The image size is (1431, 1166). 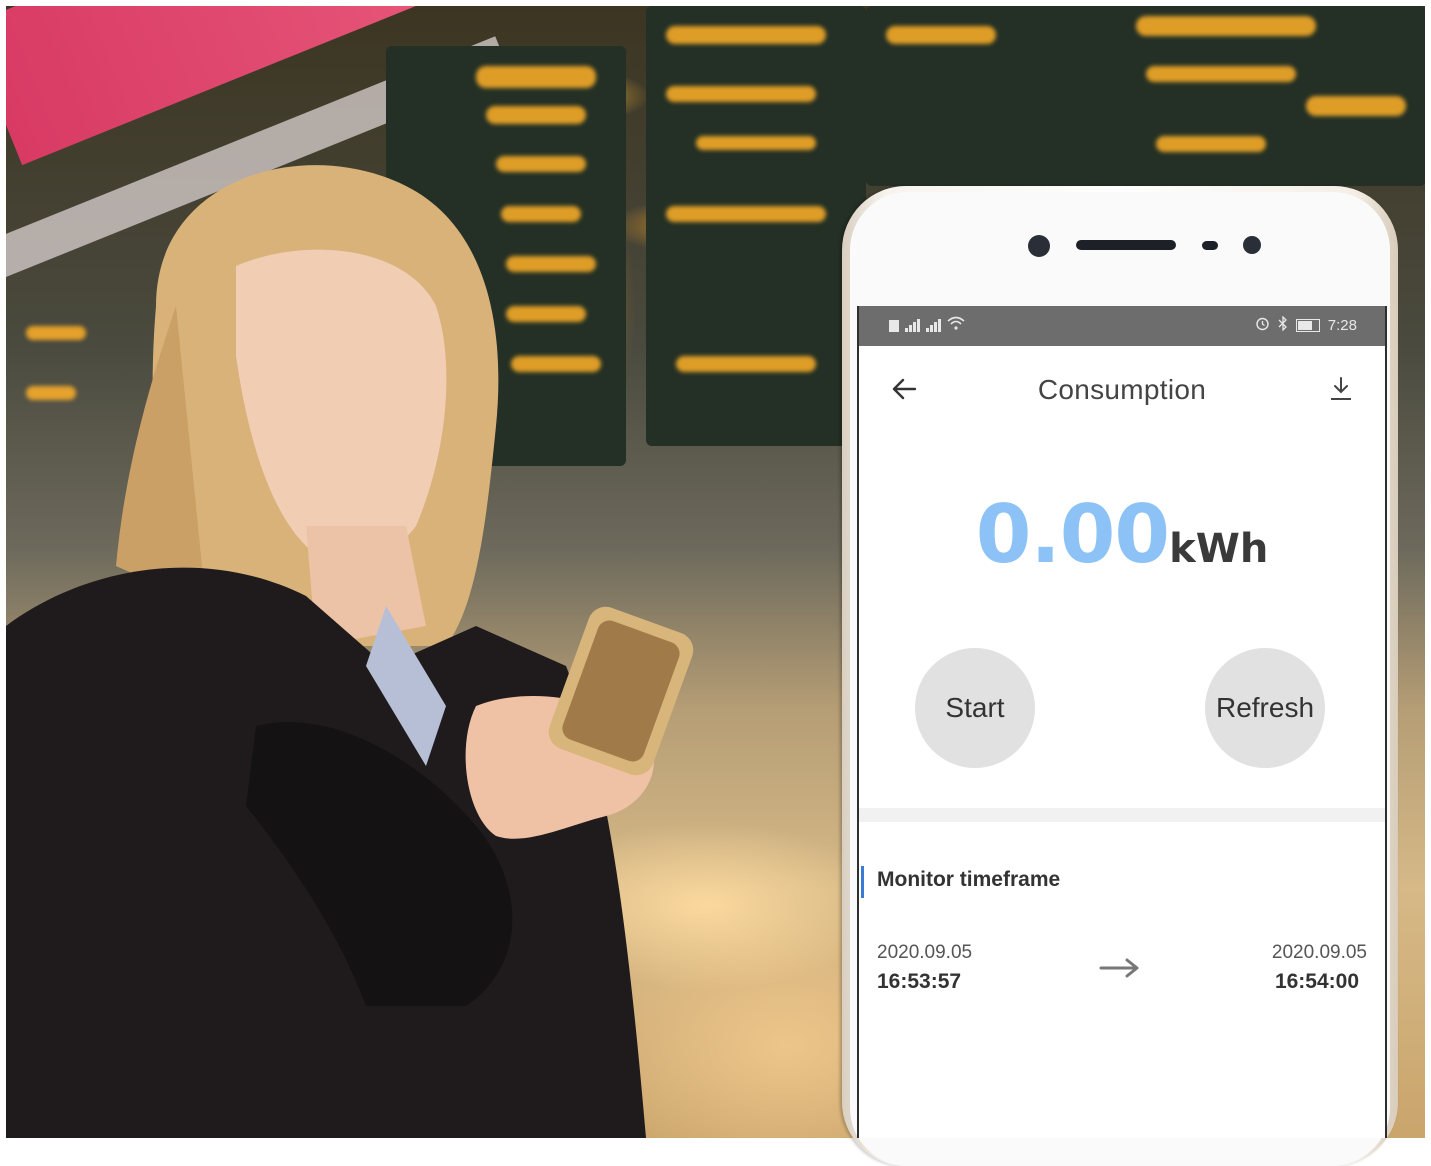 What do you see at coordinates (1262, 325) in the screenshot?
I see `alarm-icon` at bounding box center [1262, 325].